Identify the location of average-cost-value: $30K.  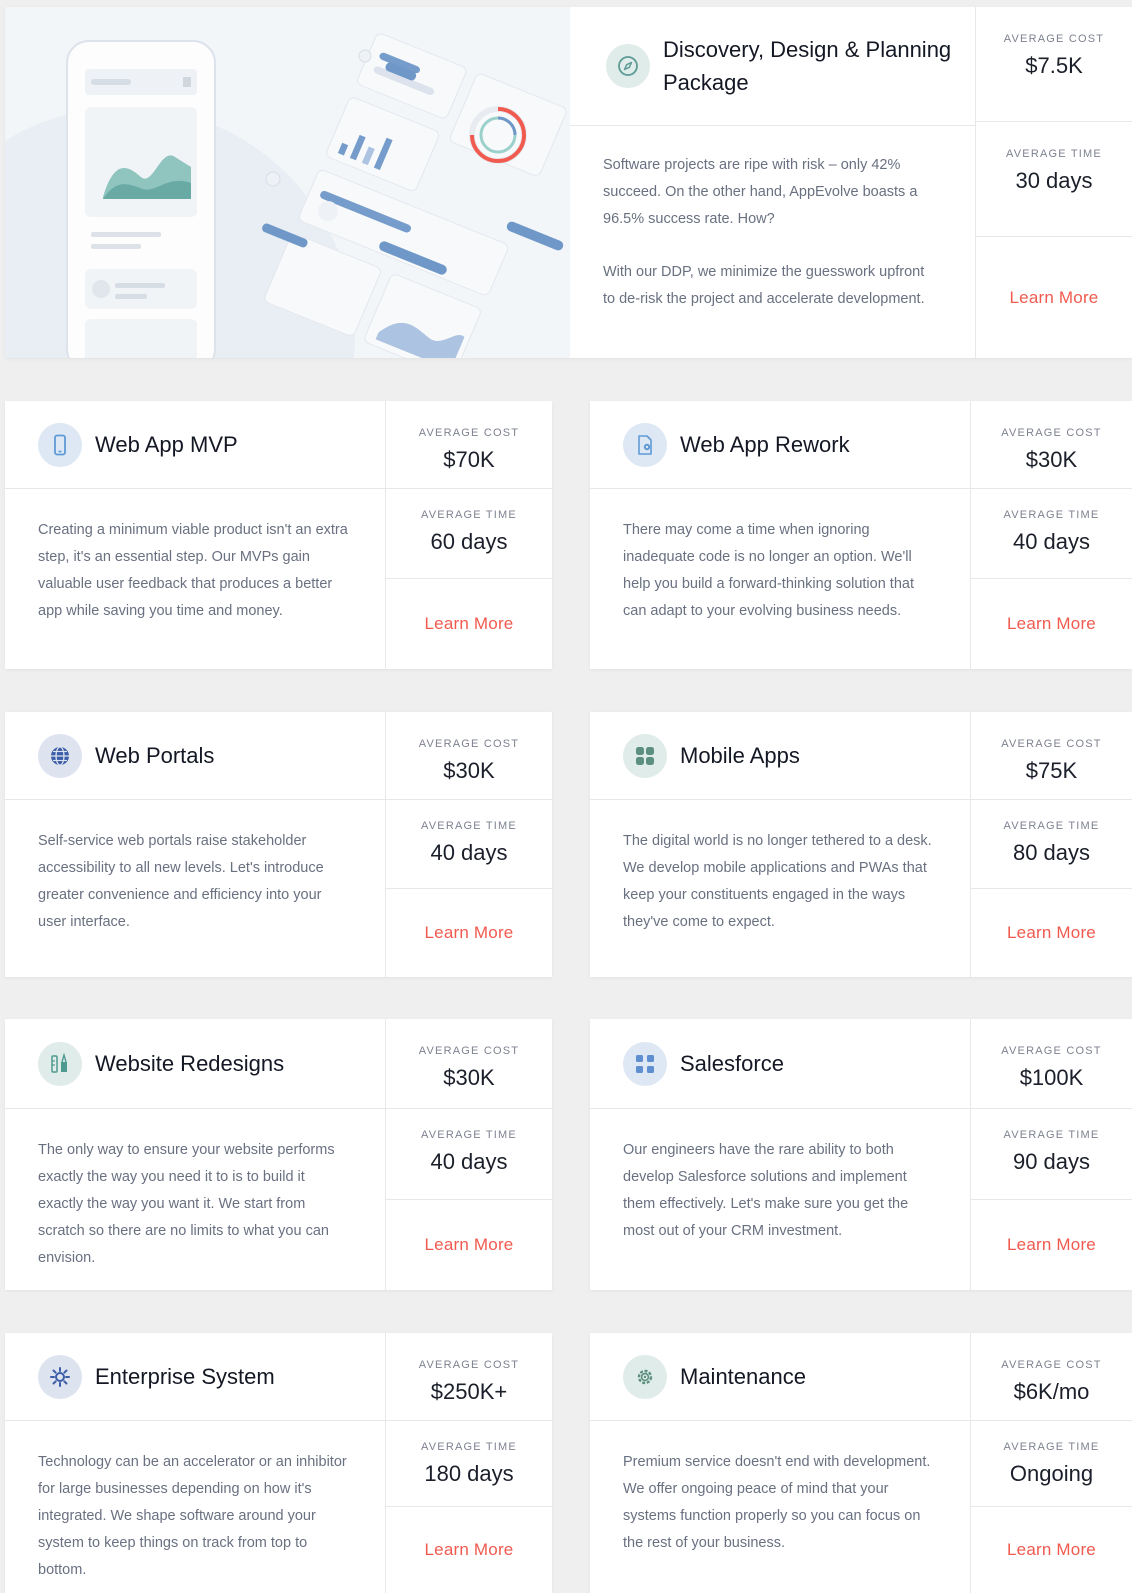
(1051, 459).